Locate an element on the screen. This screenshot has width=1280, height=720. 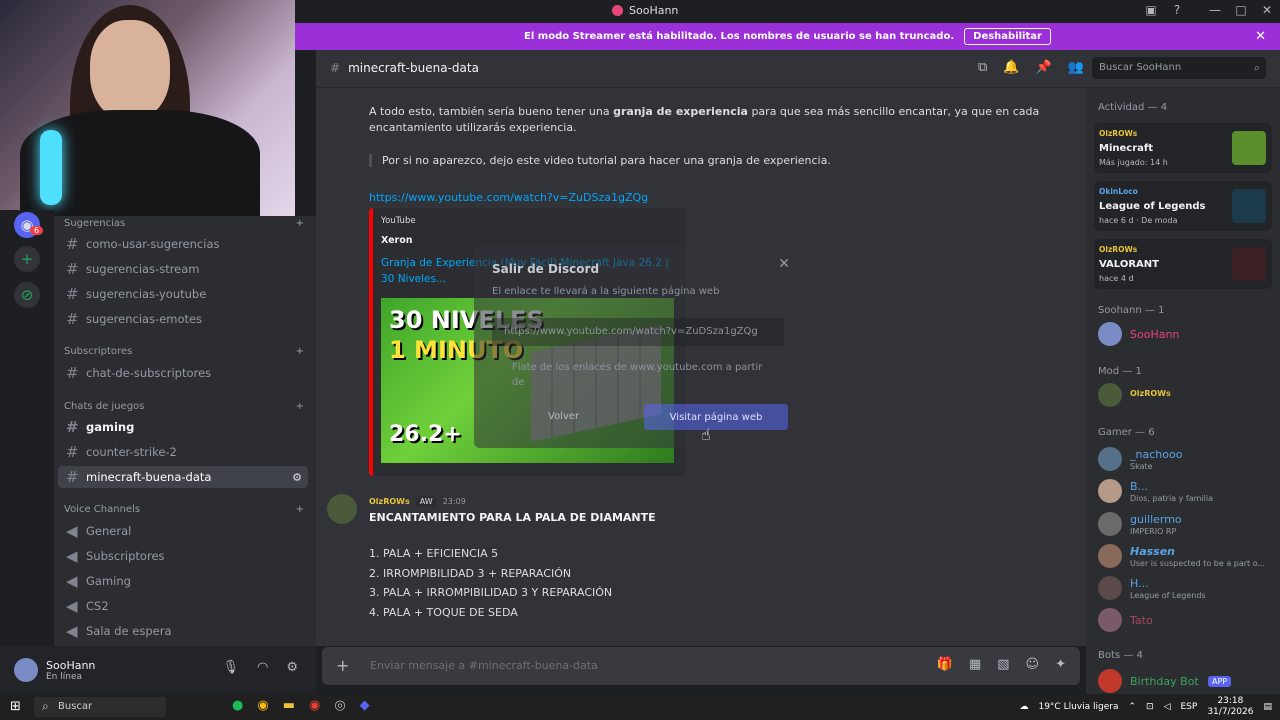
taskbar-search: ⌕ Buscar is located at coordinates (100, 707).